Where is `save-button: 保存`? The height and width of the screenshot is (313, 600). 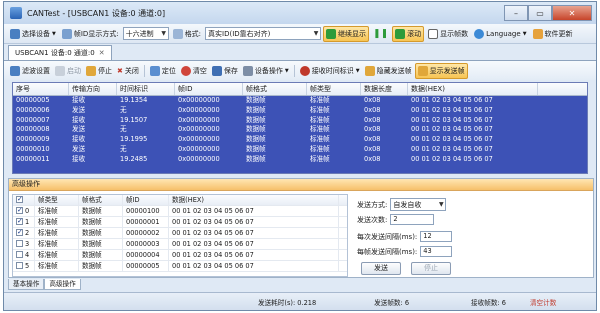 save-button: 保存 is located at coordinates (225, 71).